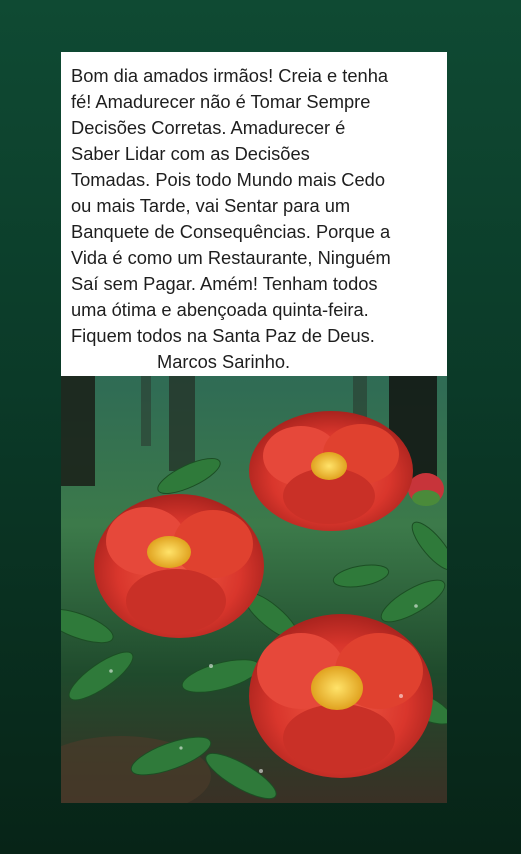  I want to click on message-line: Decisões Corretas. Amadurecer é, so click(208, 127).